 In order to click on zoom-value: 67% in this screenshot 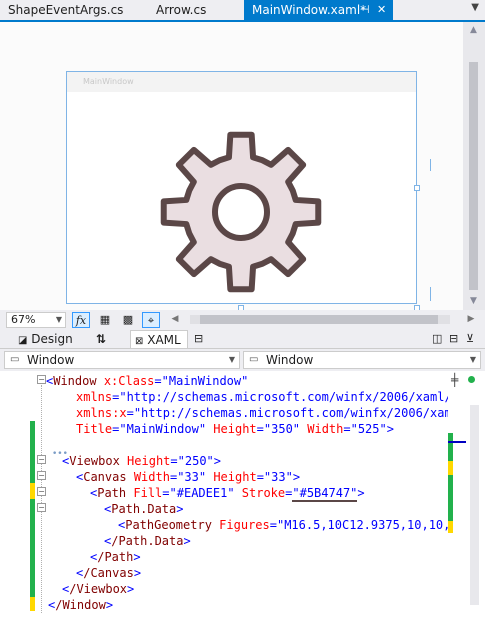, I will do `click(23, 319)`.